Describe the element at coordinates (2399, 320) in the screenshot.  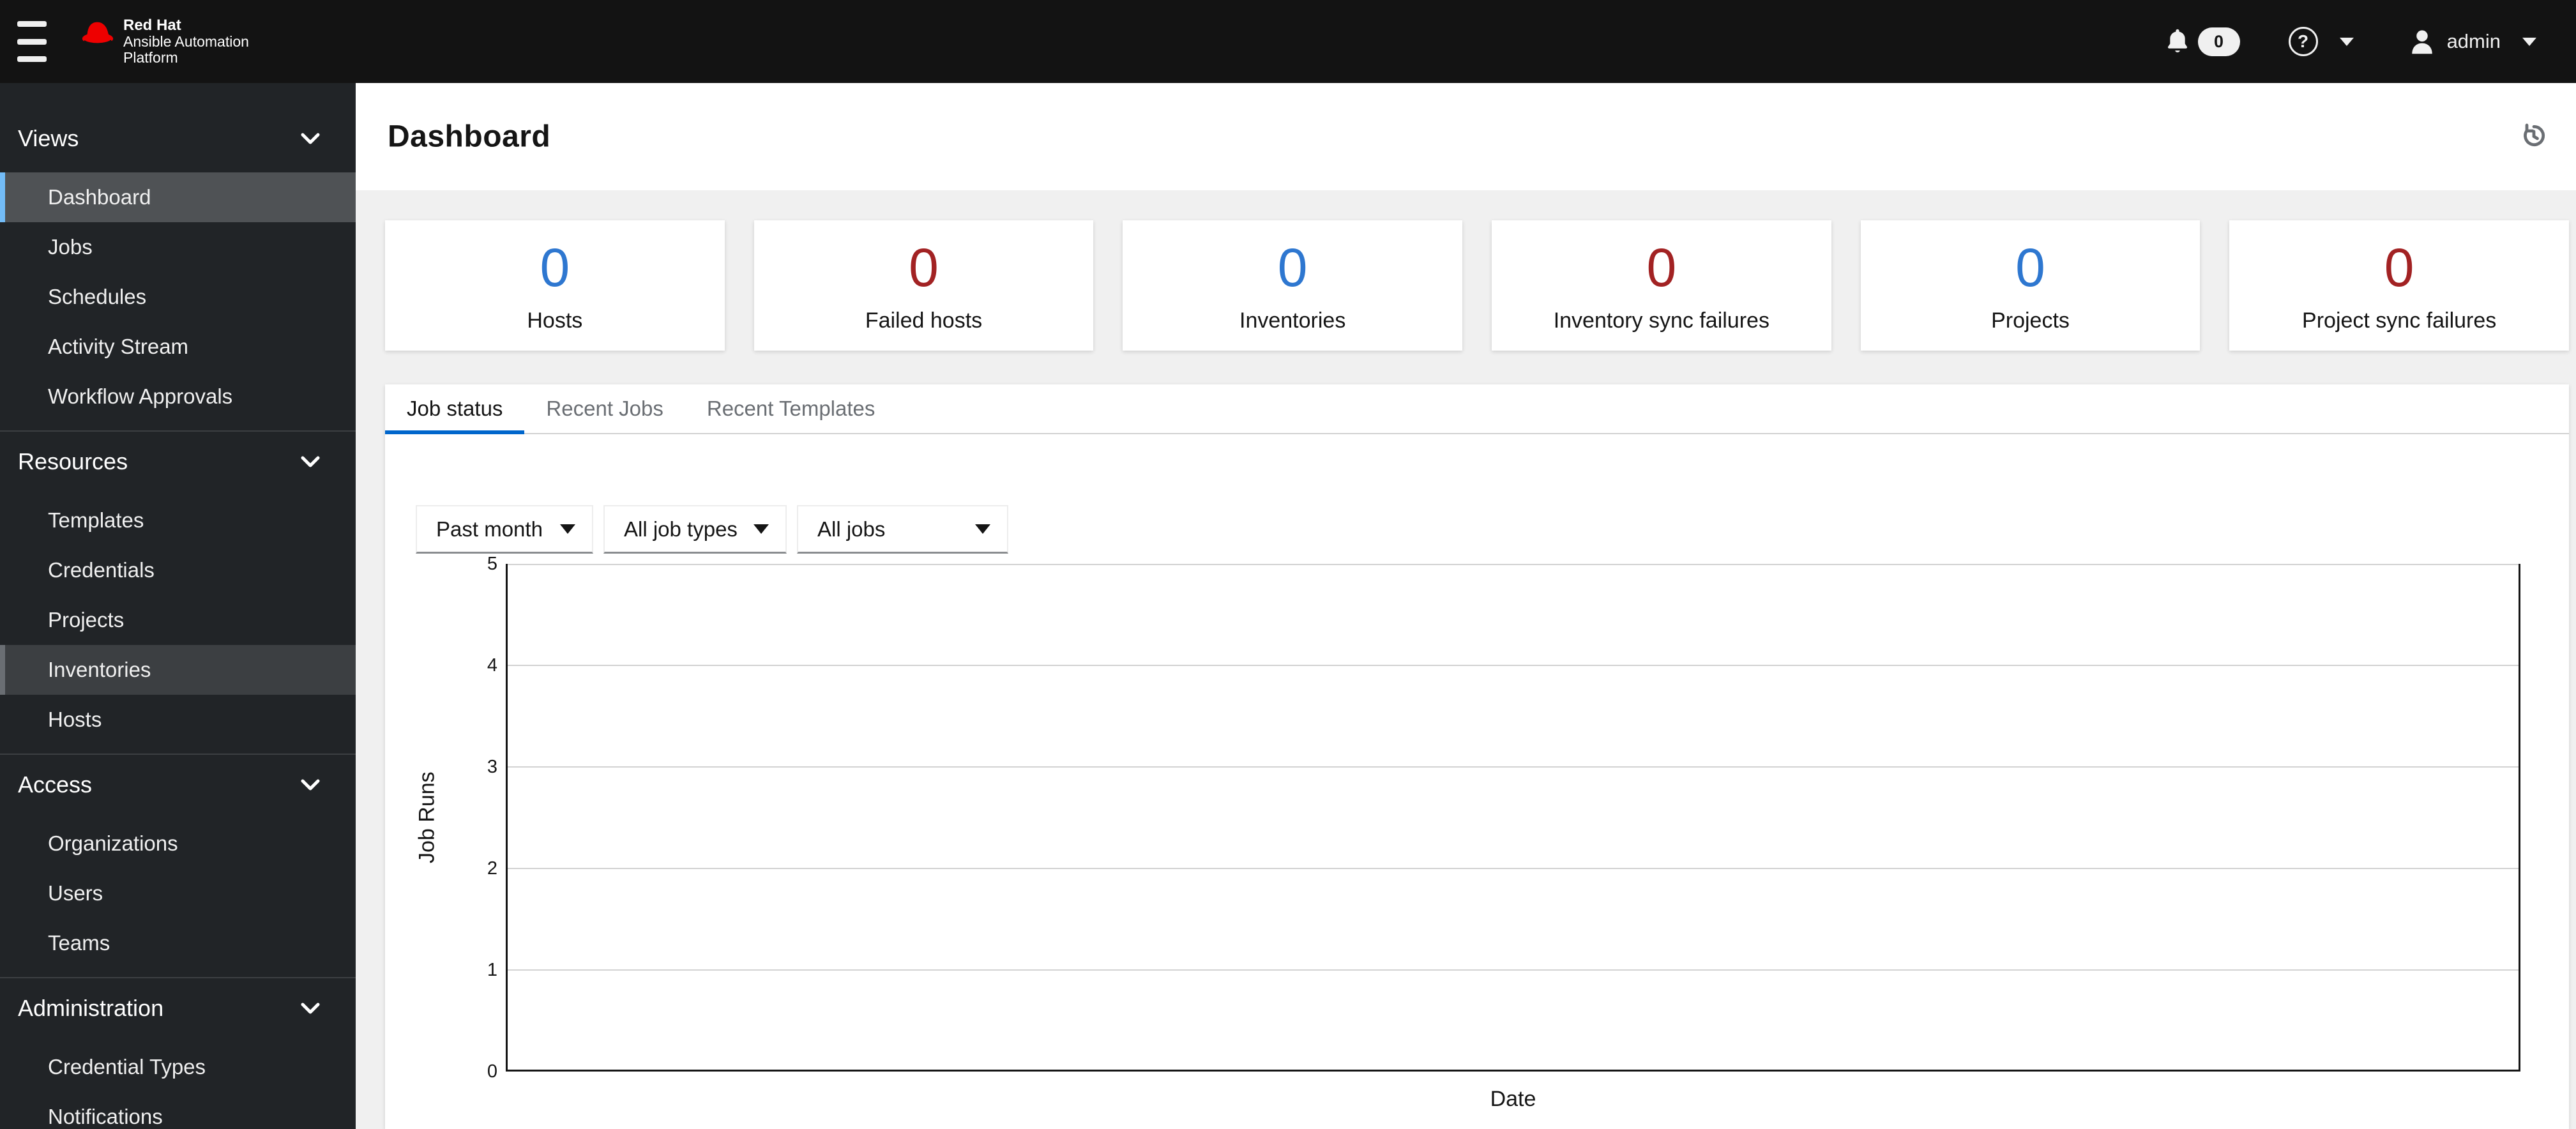
I see `card-label: Project sync failures` at that location.